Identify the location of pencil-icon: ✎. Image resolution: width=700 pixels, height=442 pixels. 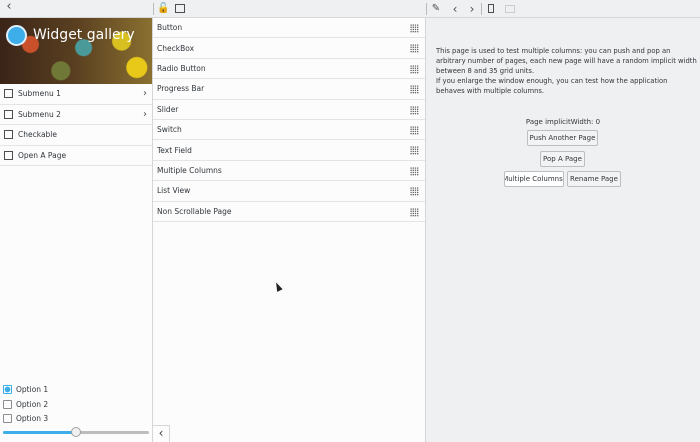
(436, 9).